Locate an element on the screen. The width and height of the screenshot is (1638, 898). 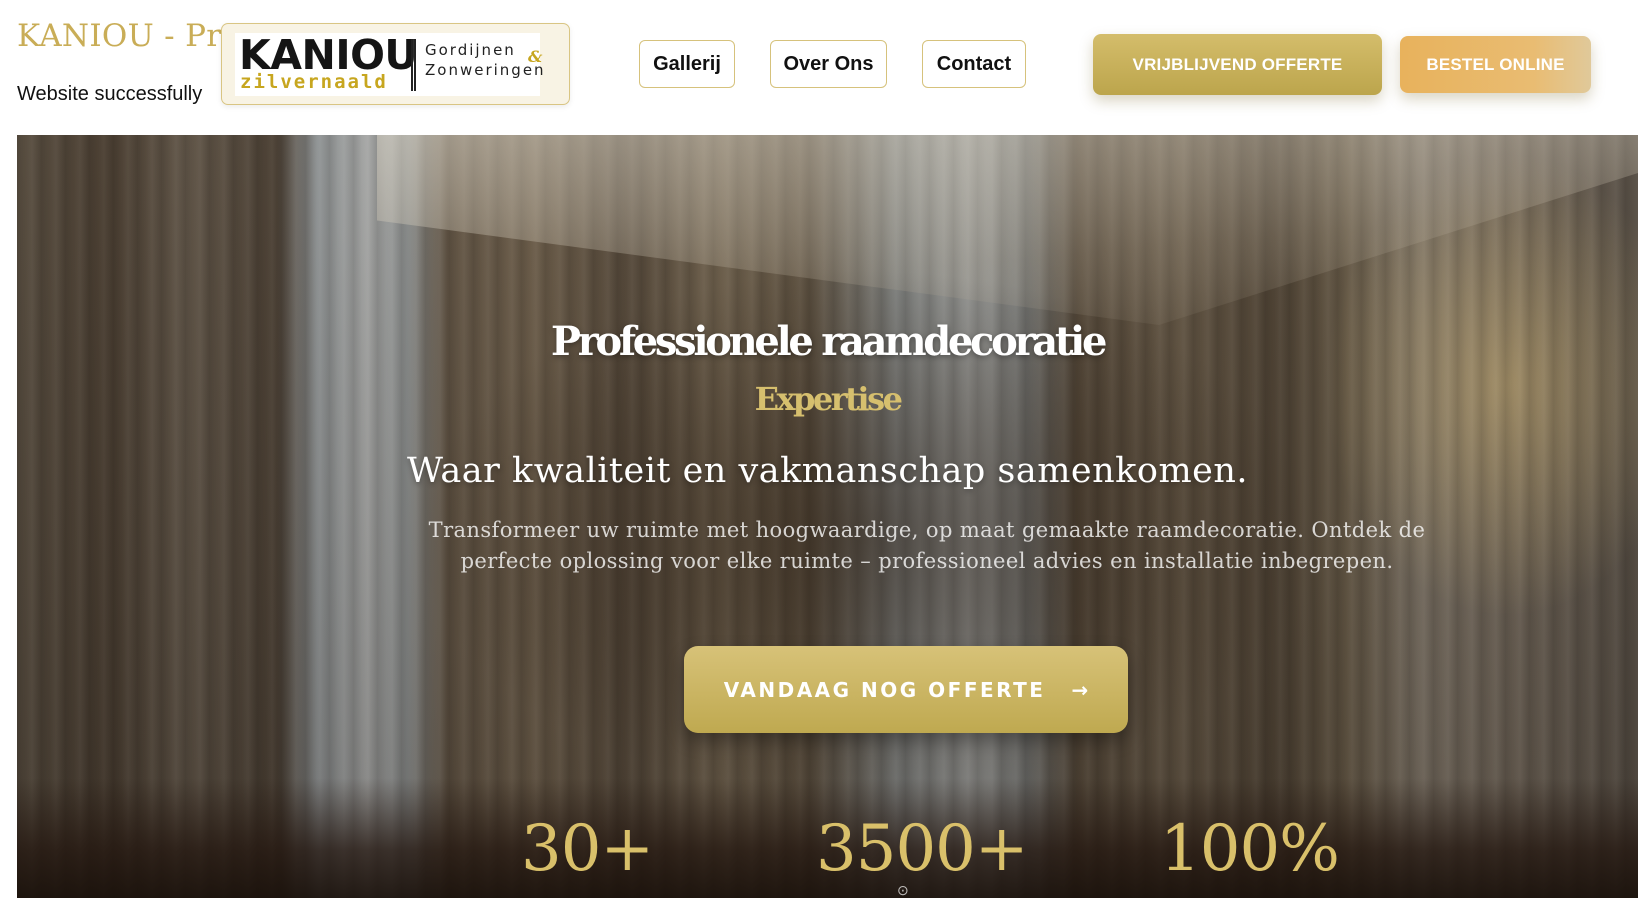
vandaag-nog-offerte-button: VANDAAG NOG OFFERTE → is located at coordinates (906, 689).